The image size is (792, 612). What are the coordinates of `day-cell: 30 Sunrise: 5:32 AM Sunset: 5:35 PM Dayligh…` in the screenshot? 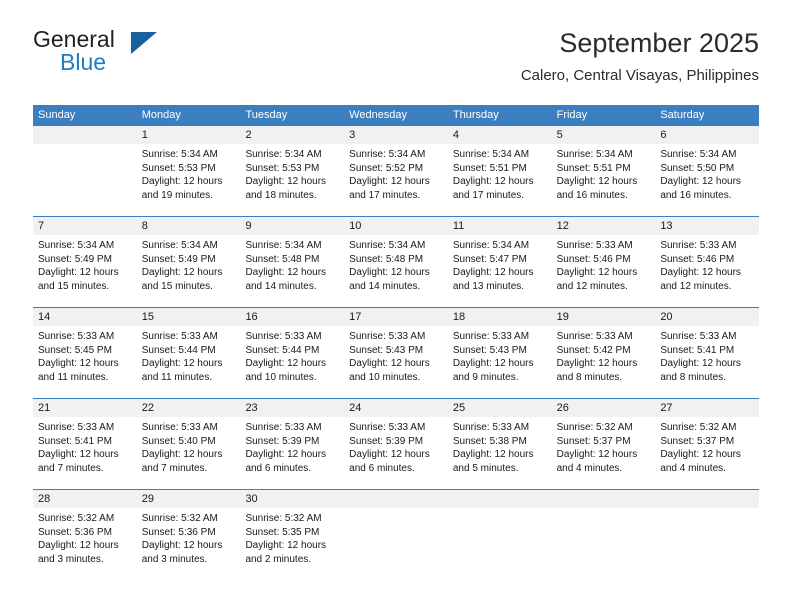 It's located at (292, 535).